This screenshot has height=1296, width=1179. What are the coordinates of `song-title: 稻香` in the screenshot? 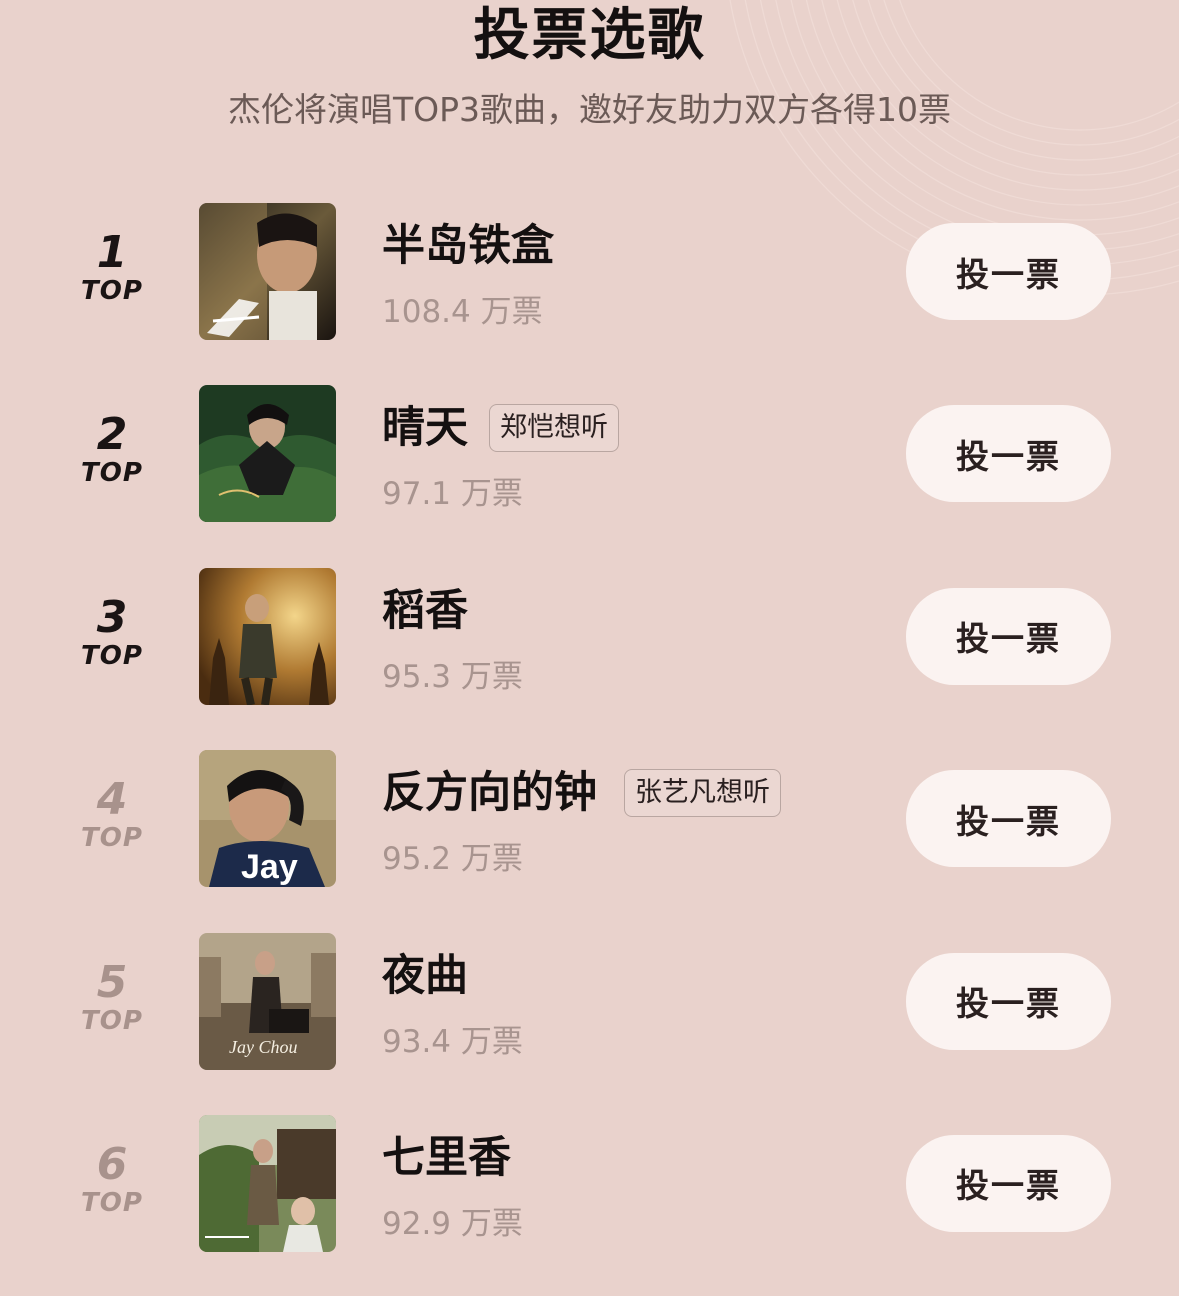 It's located at (425, 610).